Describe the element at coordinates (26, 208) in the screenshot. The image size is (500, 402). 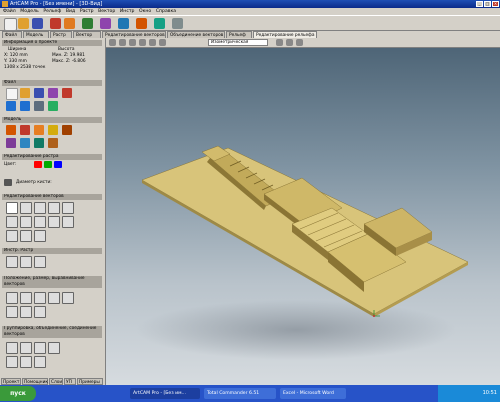
I see `node-edit-icon` at that location.